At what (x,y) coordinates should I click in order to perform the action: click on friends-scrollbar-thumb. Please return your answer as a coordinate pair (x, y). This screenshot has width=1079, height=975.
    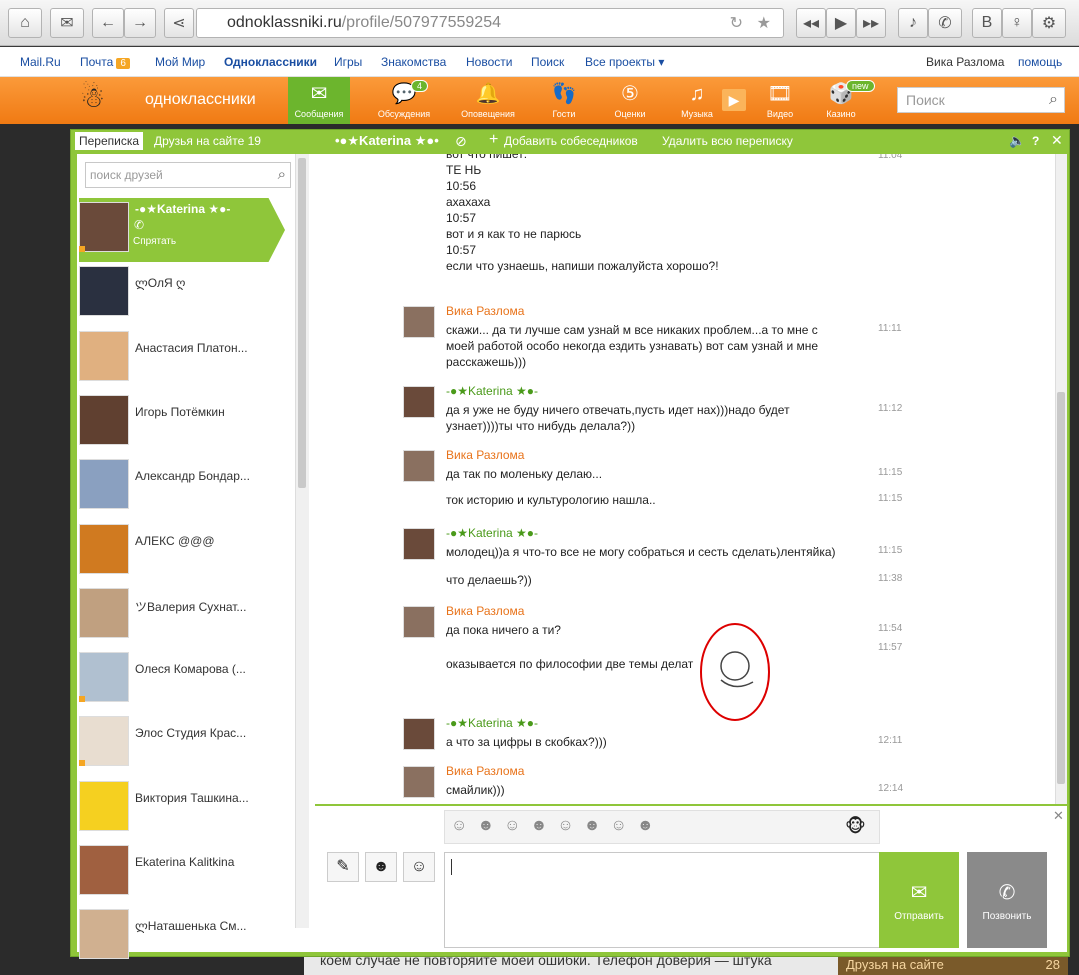
    Looking at the image, I should click on (302, 323).